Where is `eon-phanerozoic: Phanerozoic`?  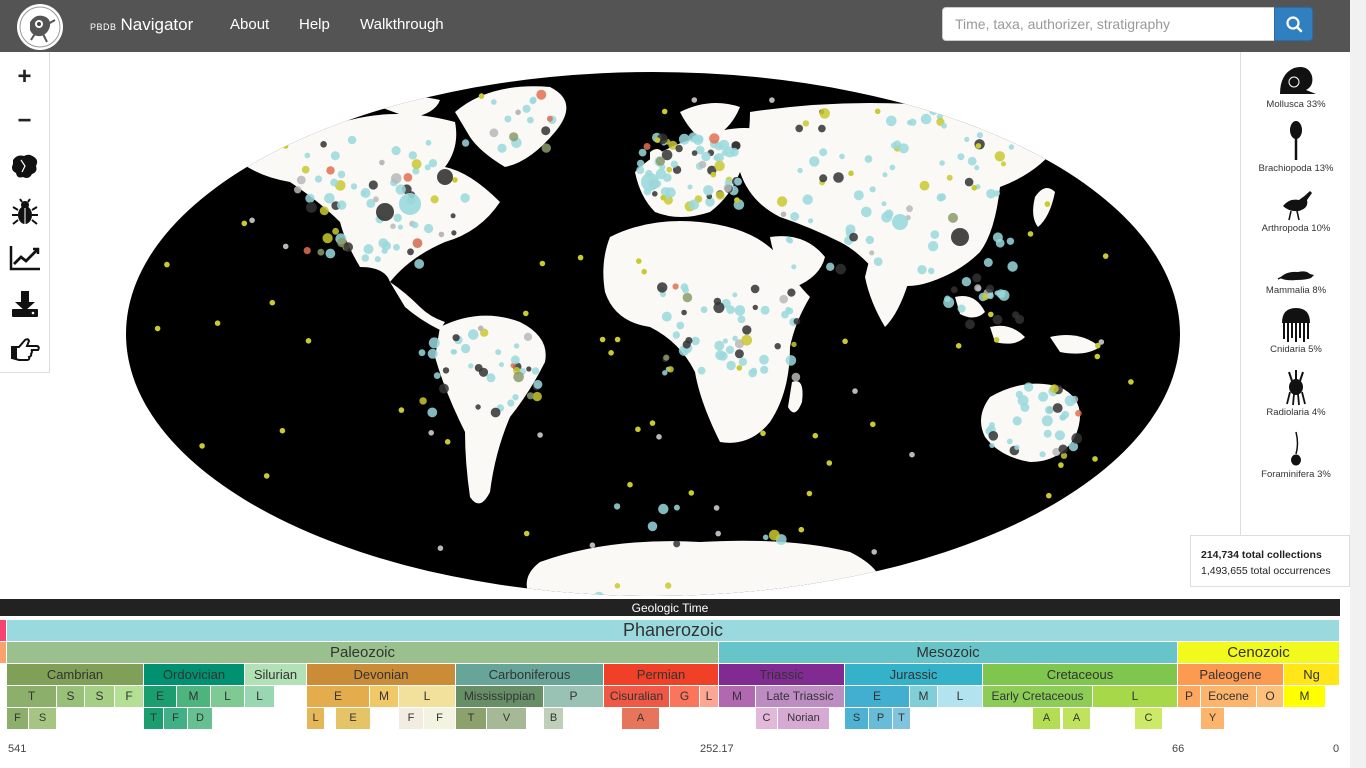 eon-phanerozoic: Phanerozoic is located at coordinates (673, 630).